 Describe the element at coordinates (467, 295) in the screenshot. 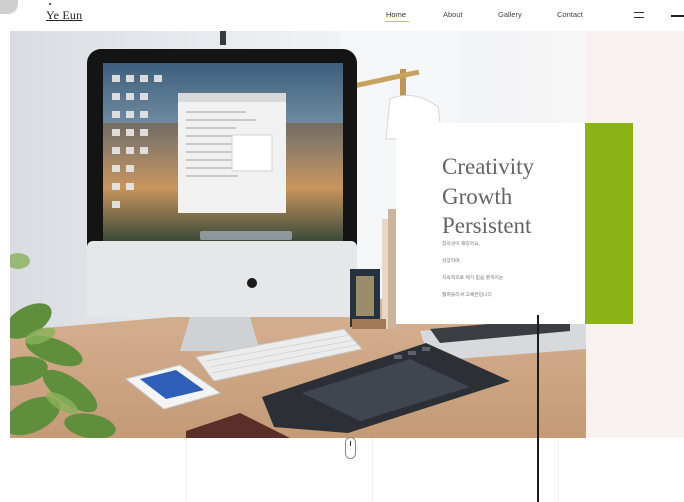

I see `body-line: 웹퍼블리셔 고예은입니다` at that location.